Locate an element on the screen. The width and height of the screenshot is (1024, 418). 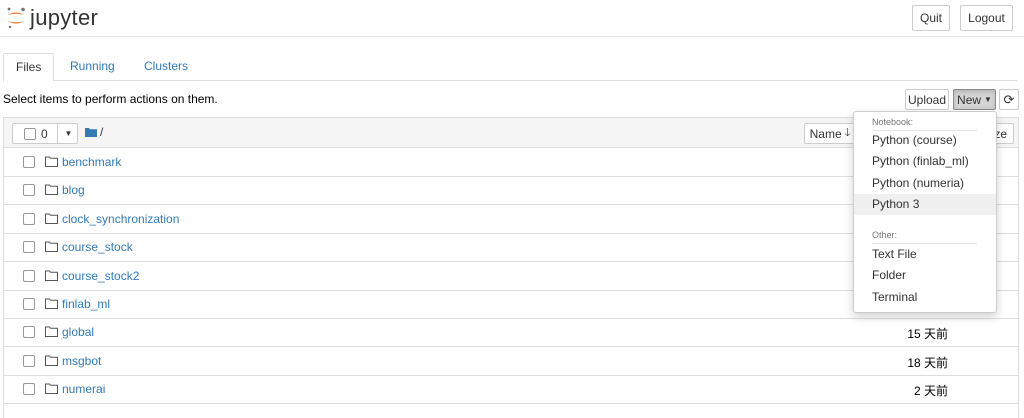
table-row: msgbot 18 天前 is located at coordinates (511, 361).